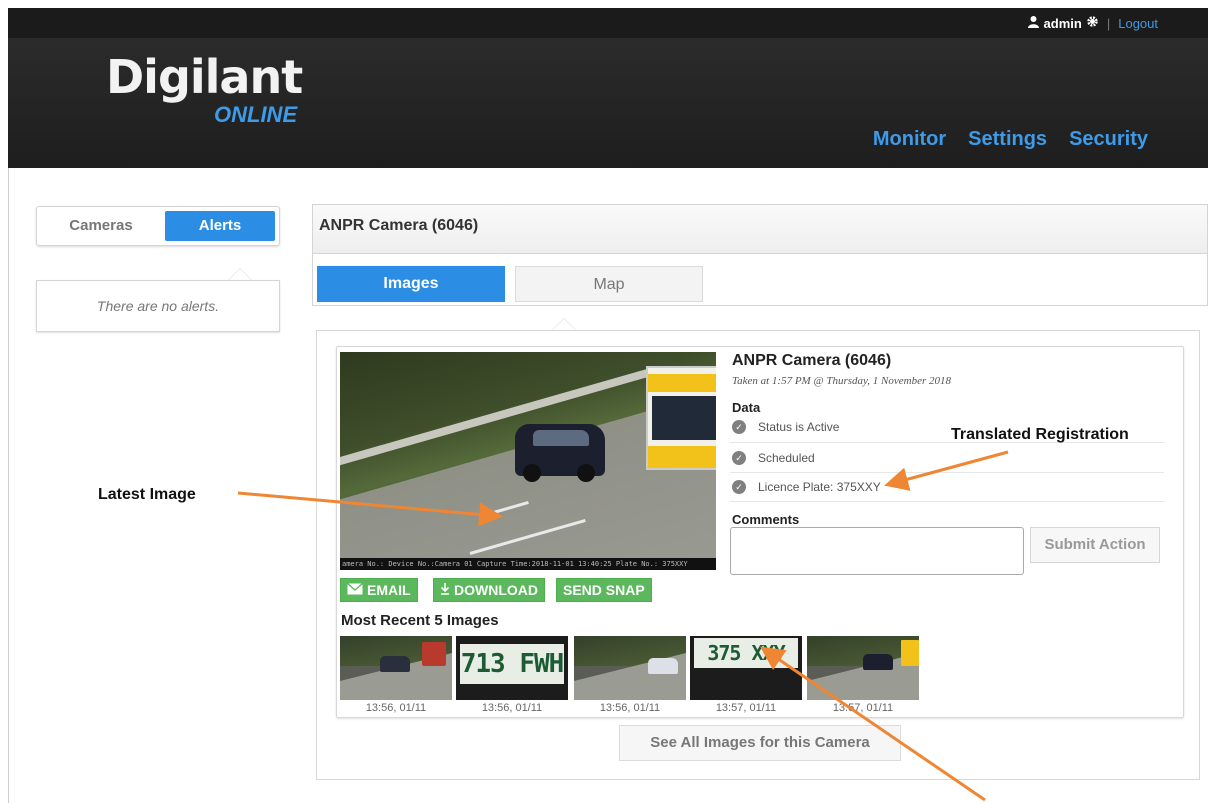 The height and width of the screenshot is (803, 1208). Describe the element at coordinates (256, 114) in the screenshot. I see `logo-subtext: ONLINE` at that location.